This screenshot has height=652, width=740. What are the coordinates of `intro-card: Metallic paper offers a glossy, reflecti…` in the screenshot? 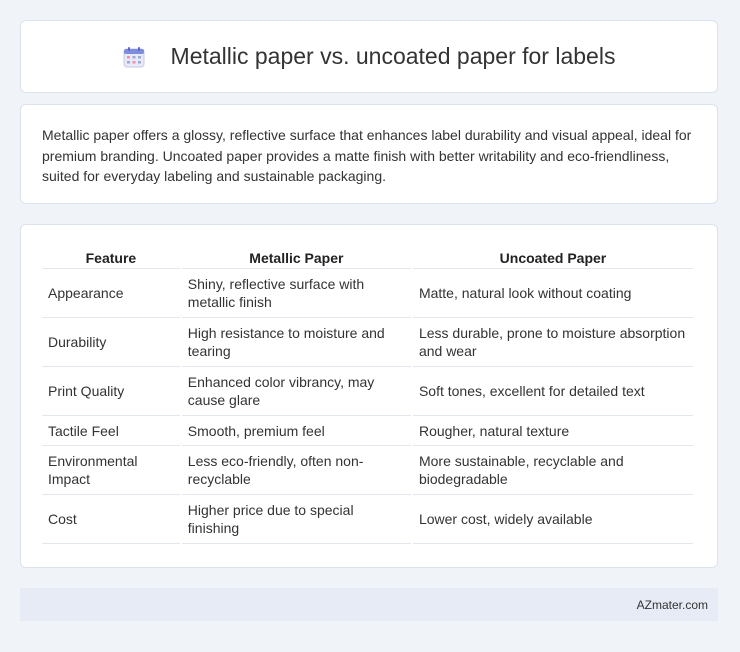 It's located at (369, 154).